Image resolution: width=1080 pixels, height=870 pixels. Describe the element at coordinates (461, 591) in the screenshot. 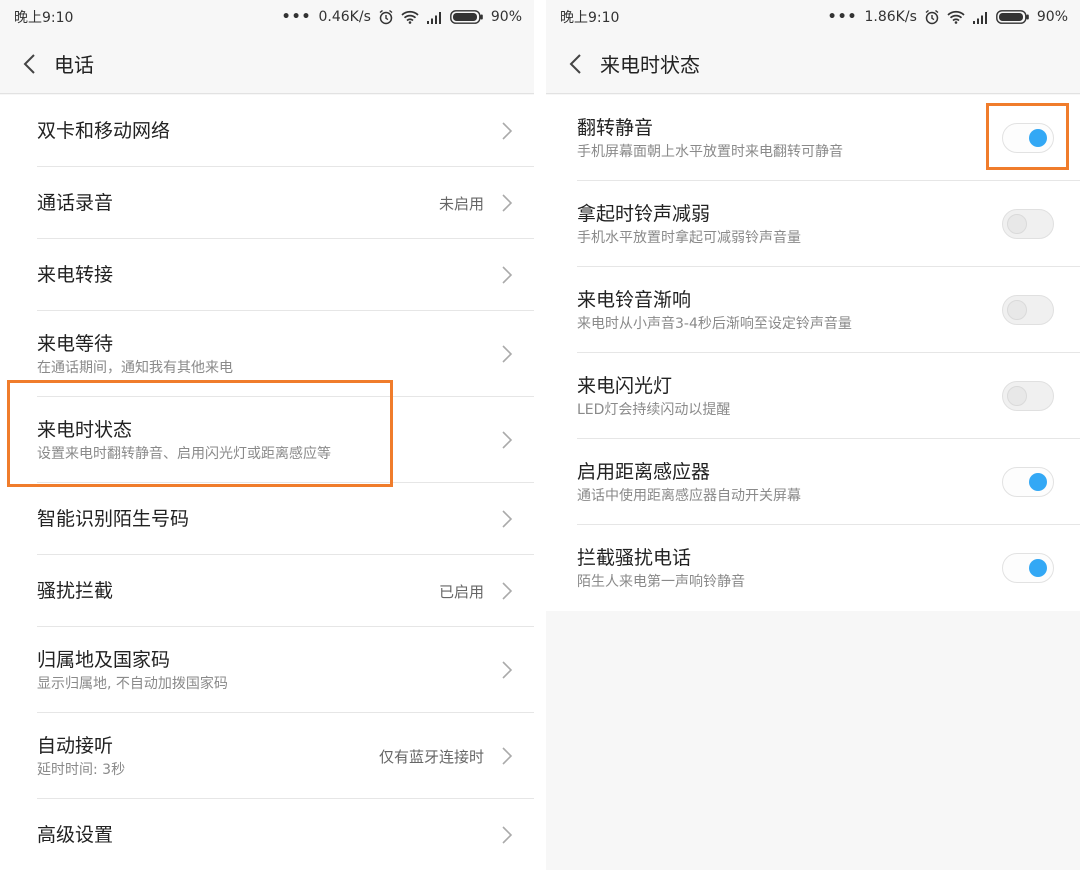

I see `item-value: 已启用` at that location.